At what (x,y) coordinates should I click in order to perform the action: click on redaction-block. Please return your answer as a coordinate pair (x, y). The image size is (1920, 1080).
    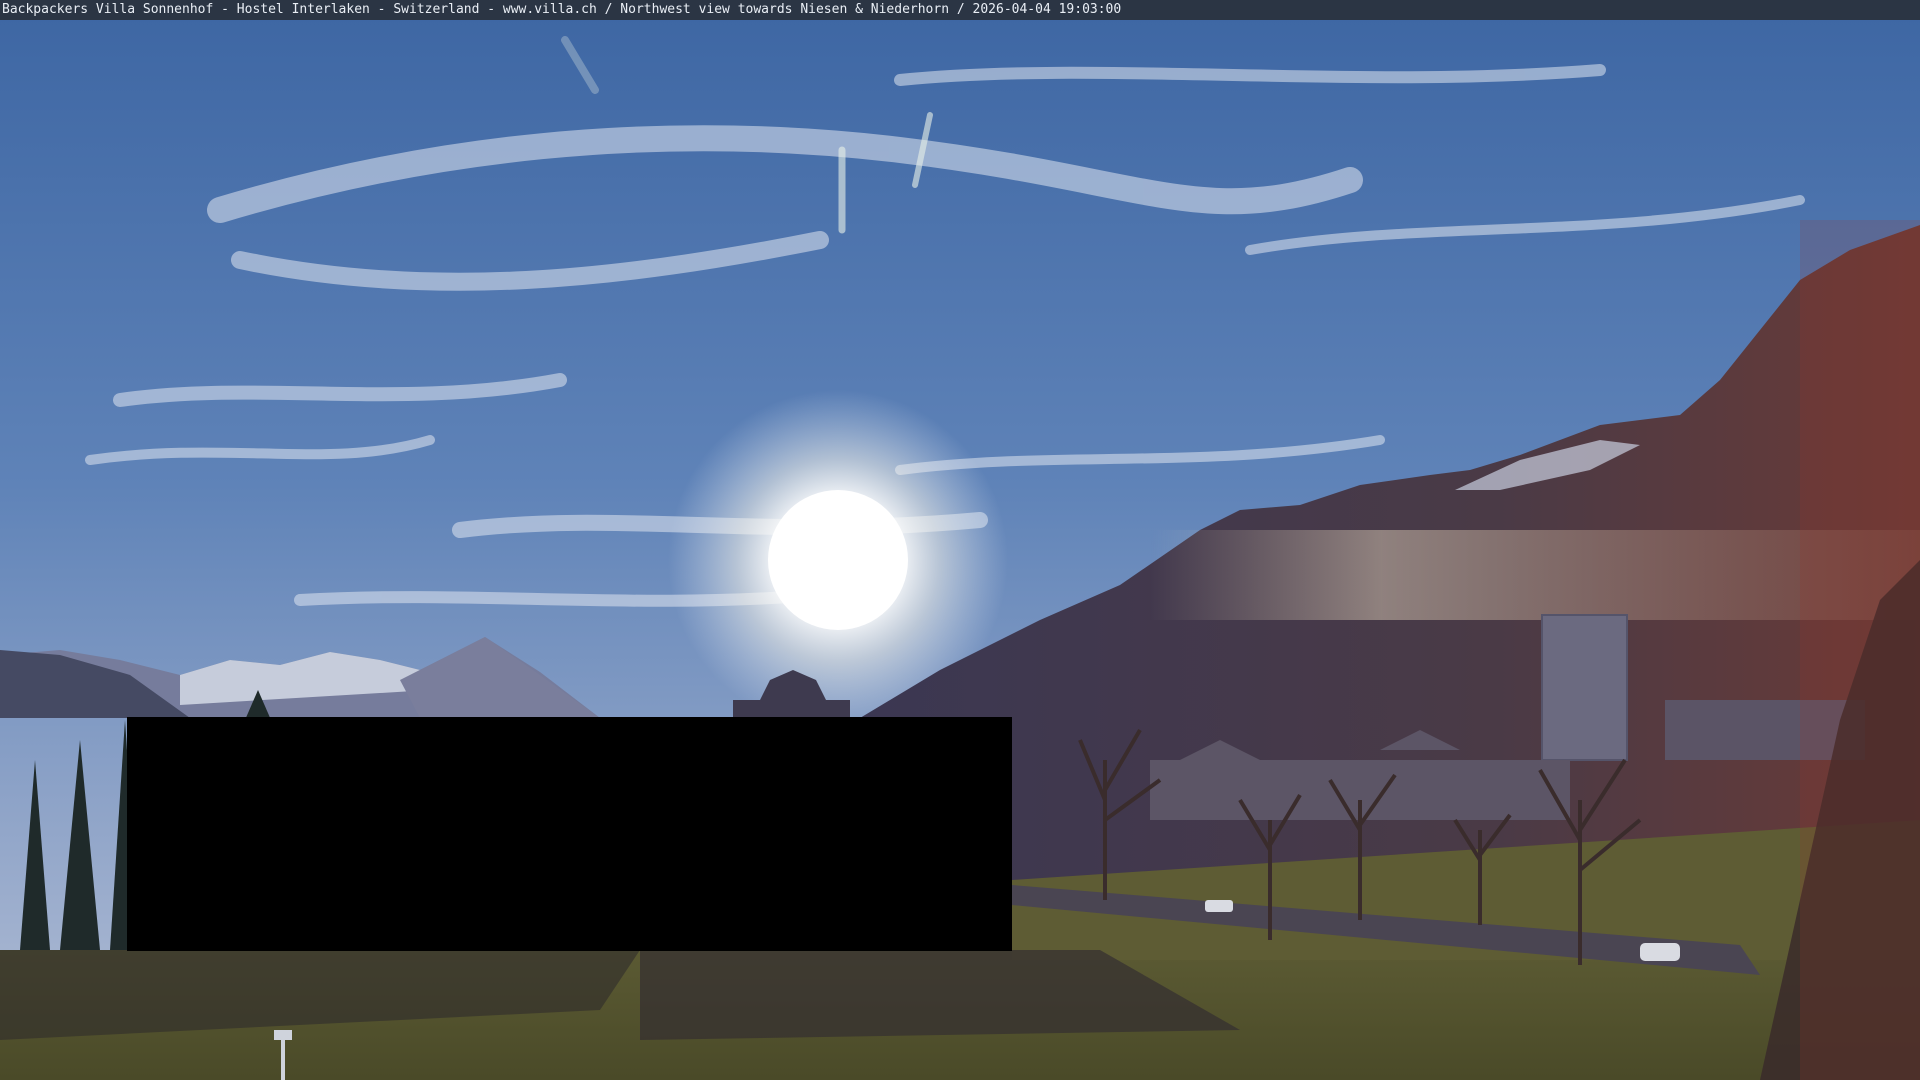
    Looking at the image, I should click on (569, 834).